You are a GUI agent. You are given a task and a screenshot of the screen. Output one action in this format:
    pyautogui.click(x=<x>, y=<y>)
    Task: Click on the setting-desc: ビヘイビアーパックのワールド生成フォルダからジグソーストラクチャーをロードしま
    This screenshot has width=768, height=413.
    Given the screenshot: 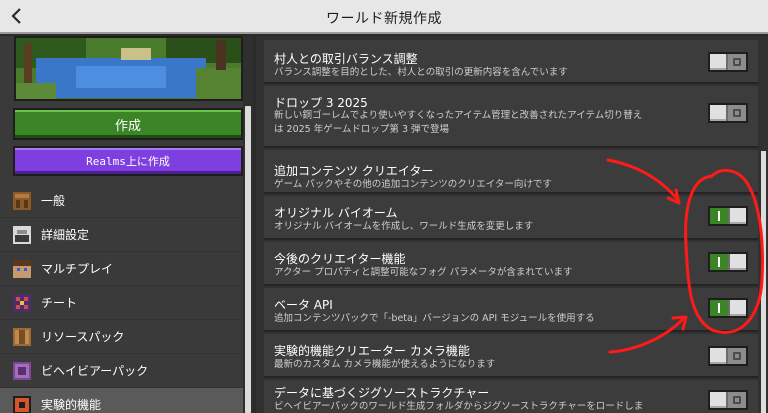 What is the action you would take?
    pyautogui.click(x=459, y=406)
    